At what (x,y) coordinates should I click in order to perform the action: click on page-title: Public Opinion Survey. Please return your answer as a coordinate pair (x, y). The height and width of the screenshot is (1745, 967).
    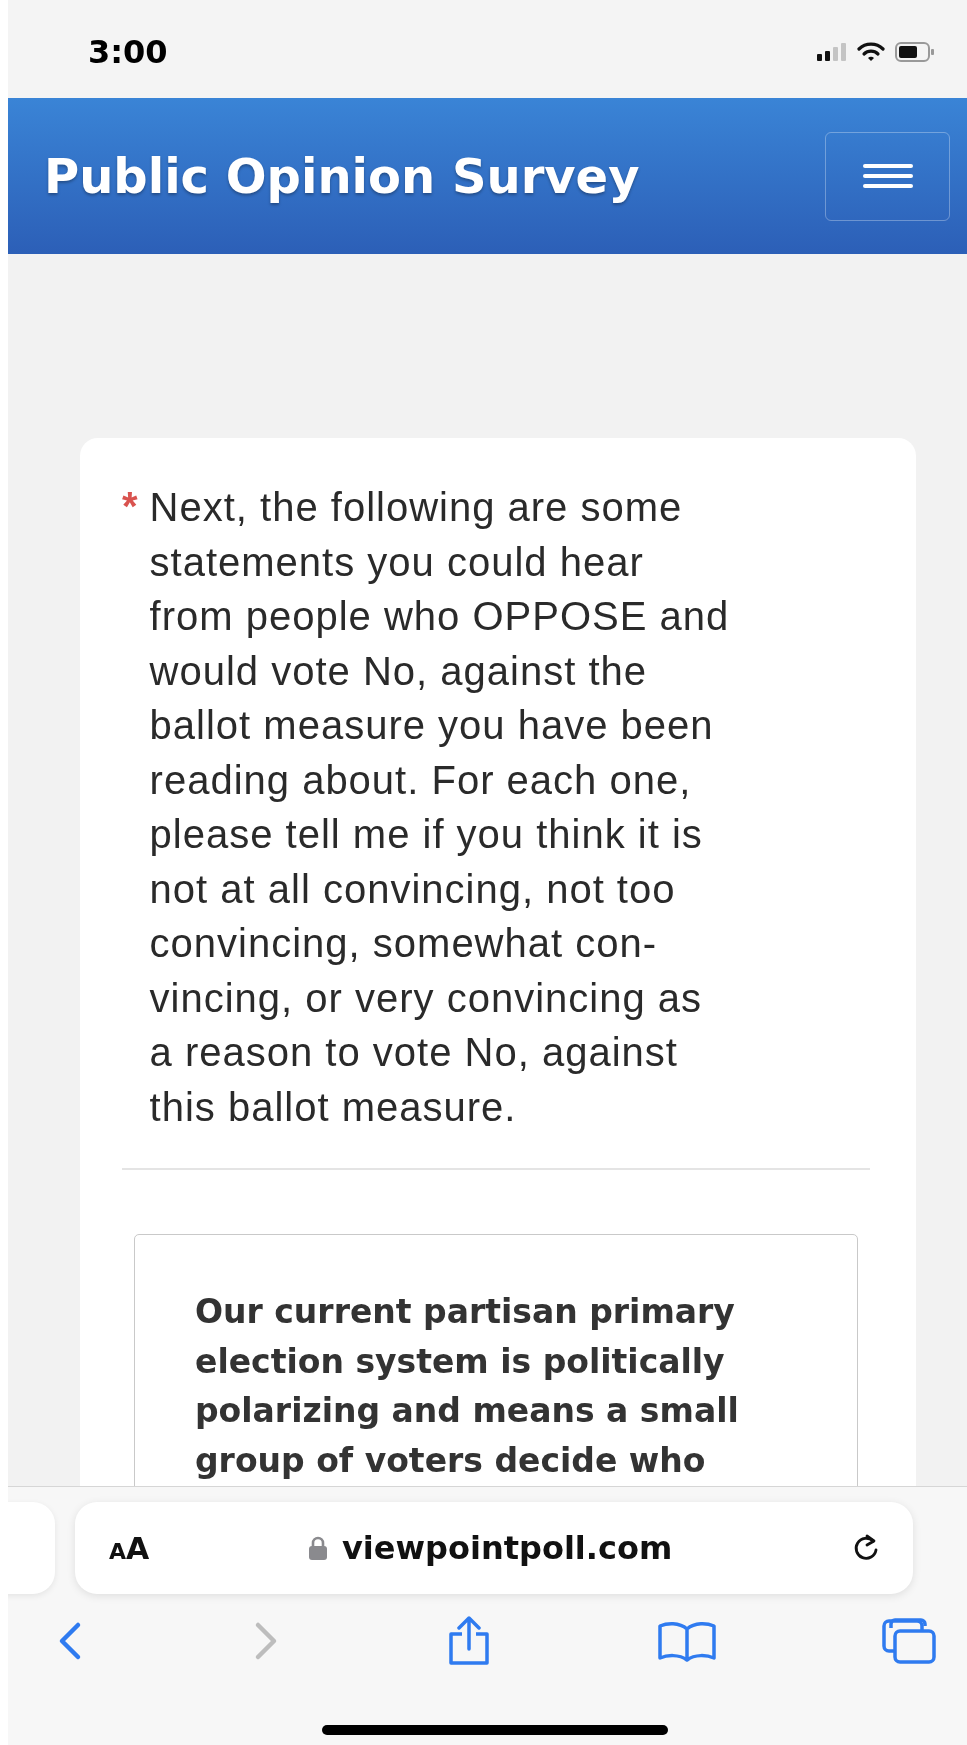
    Looking at the image, I should click on (342, 176).